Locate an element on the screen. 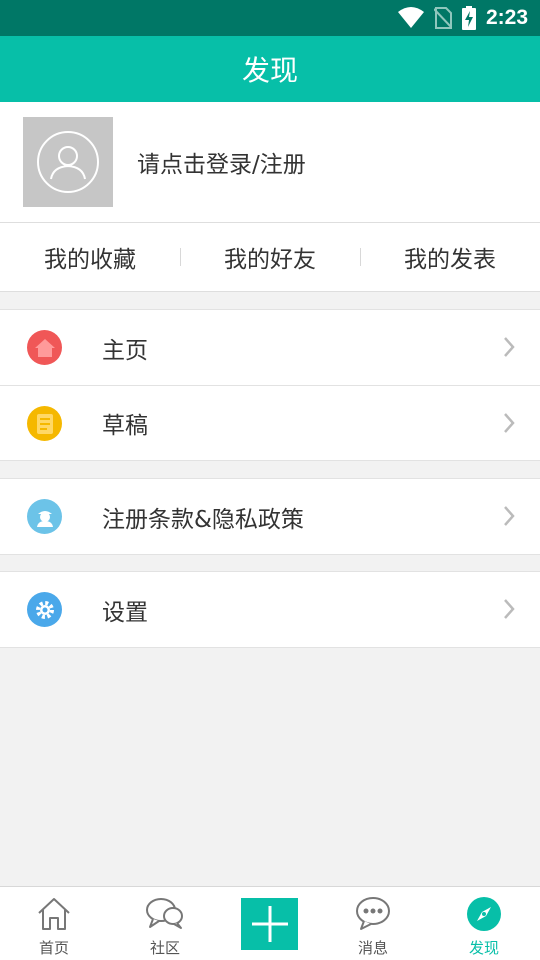  profile-tabs: 我的收藏 我的好友 我的发表 is located at coordinates (270, 257).